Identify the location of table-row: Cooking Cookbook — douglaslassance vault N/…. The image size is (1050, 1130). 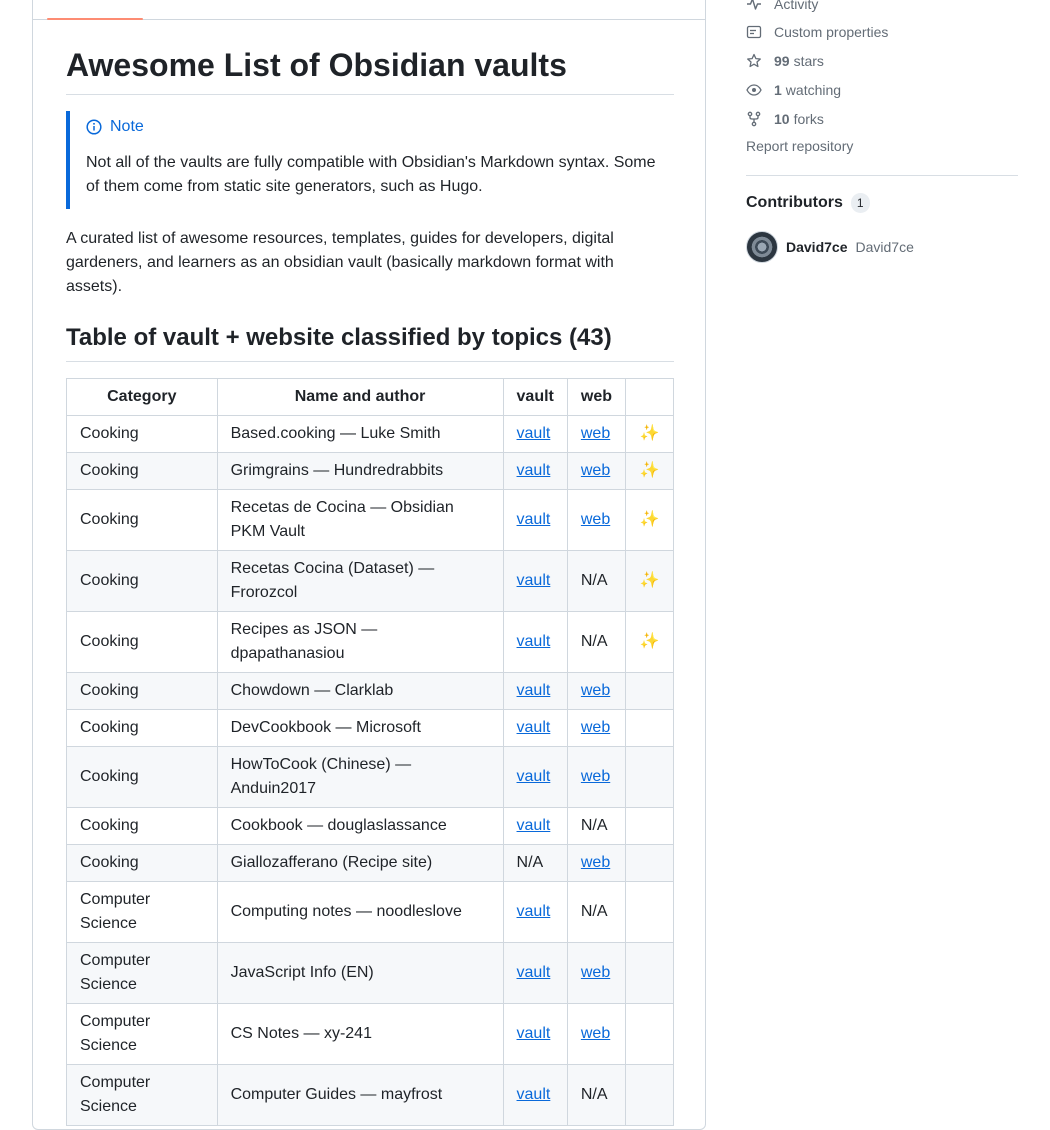
(370, 826).